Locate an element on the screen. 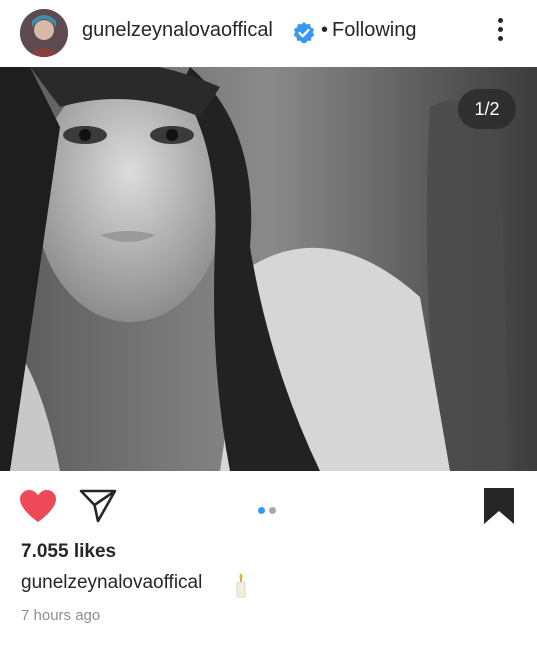 This screenshot has height=649, width=537. caption-username: gunelzeynalovaoffical is located at coordinates (111, 583).